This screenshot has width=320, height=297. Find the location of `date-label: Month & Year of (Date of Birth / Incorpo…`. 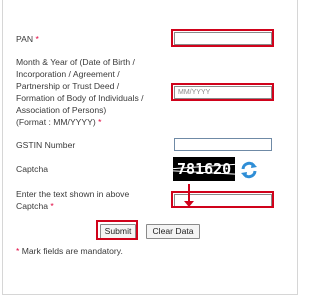

date-label: Month & Year of (Date of Birth / Incorpo… is located at coordinates (80, 92).